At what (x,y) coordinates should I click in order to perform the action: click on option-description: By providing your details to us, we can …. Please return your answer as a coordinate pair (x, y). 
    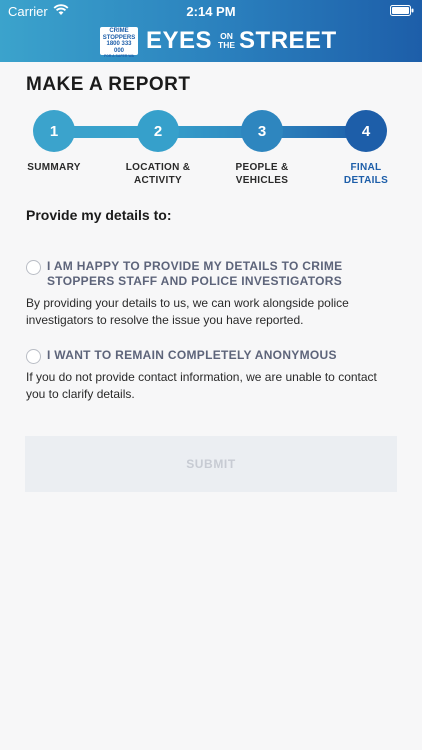
    Looking at the image, I should click on (187, 311).